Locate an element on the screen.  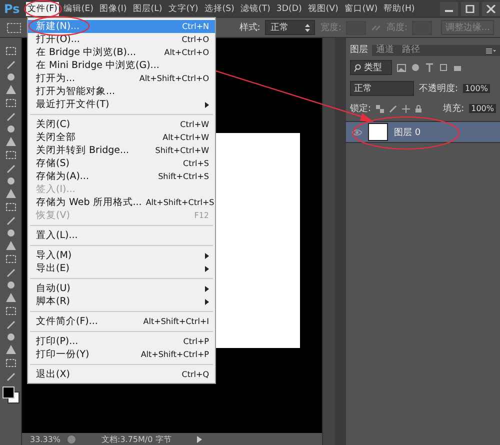
menu-item: 图层(L) is located at coordinates (147, 9).